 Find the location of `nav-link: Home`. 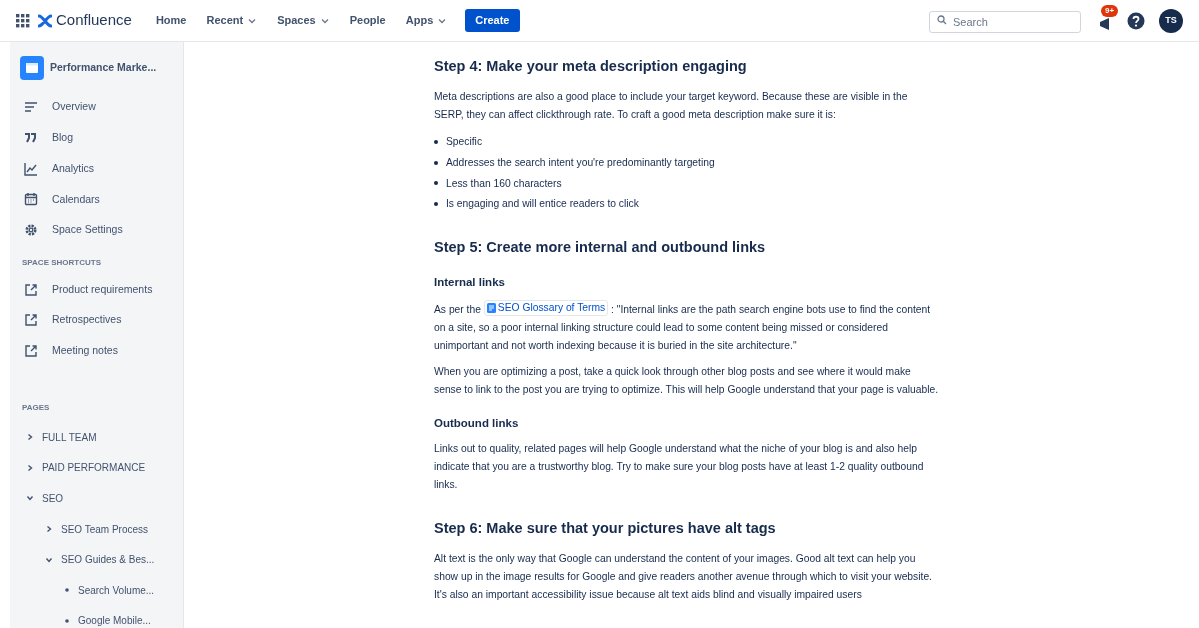

nav-link: Home is located at coordinates (171, 20).